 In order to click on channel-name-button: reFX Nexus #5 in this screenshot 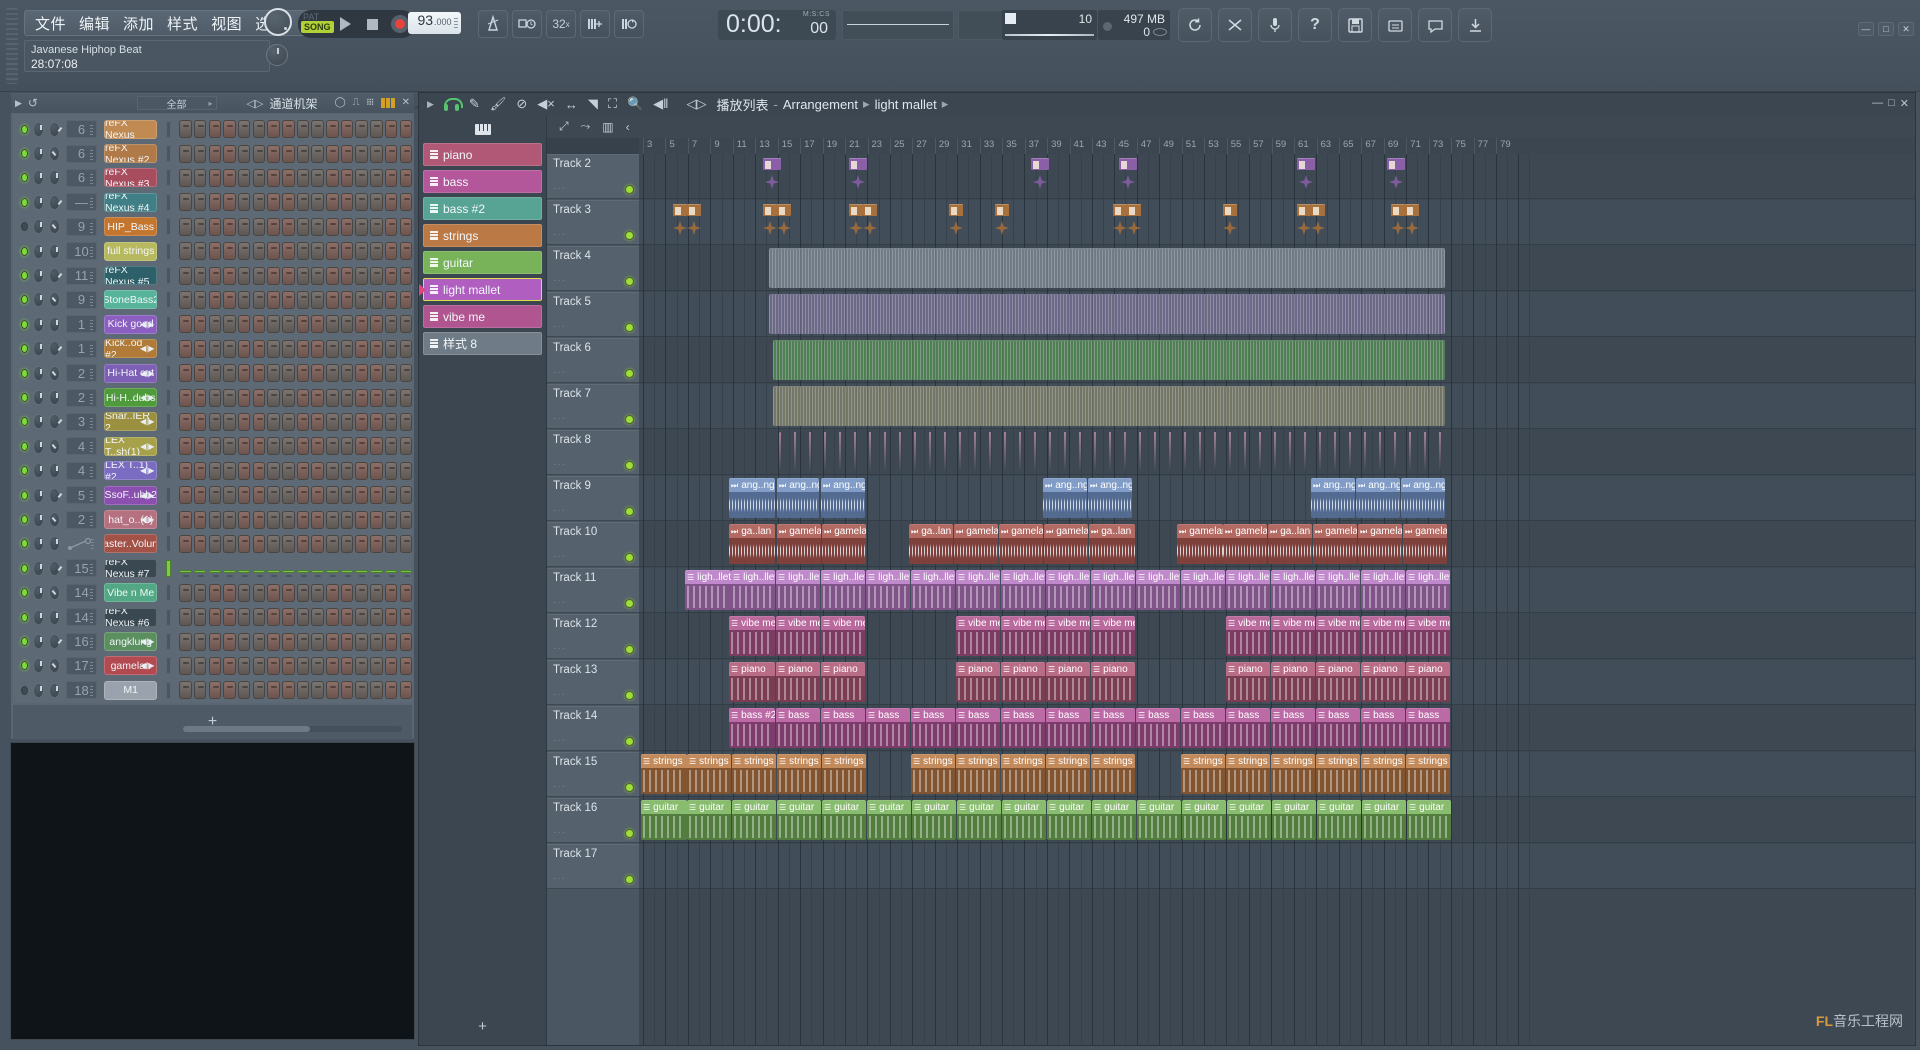, I will do `click(131, 276)`.